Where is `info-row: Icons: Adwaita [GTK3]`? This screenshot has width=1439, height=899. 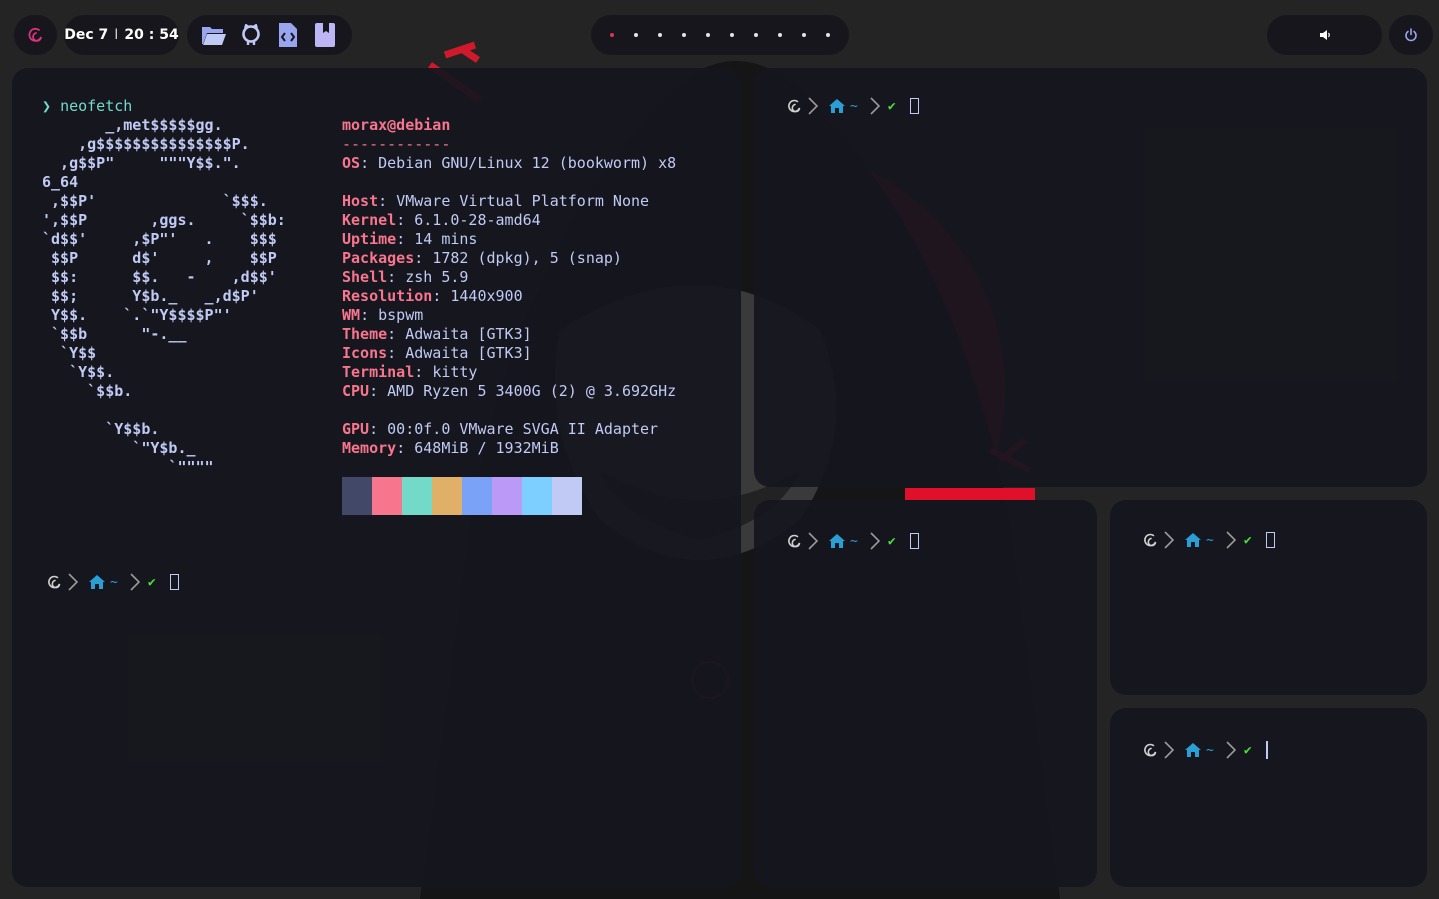 info-row: Icons: Adwaita [GTK3] is located at coordinates (437, 353).